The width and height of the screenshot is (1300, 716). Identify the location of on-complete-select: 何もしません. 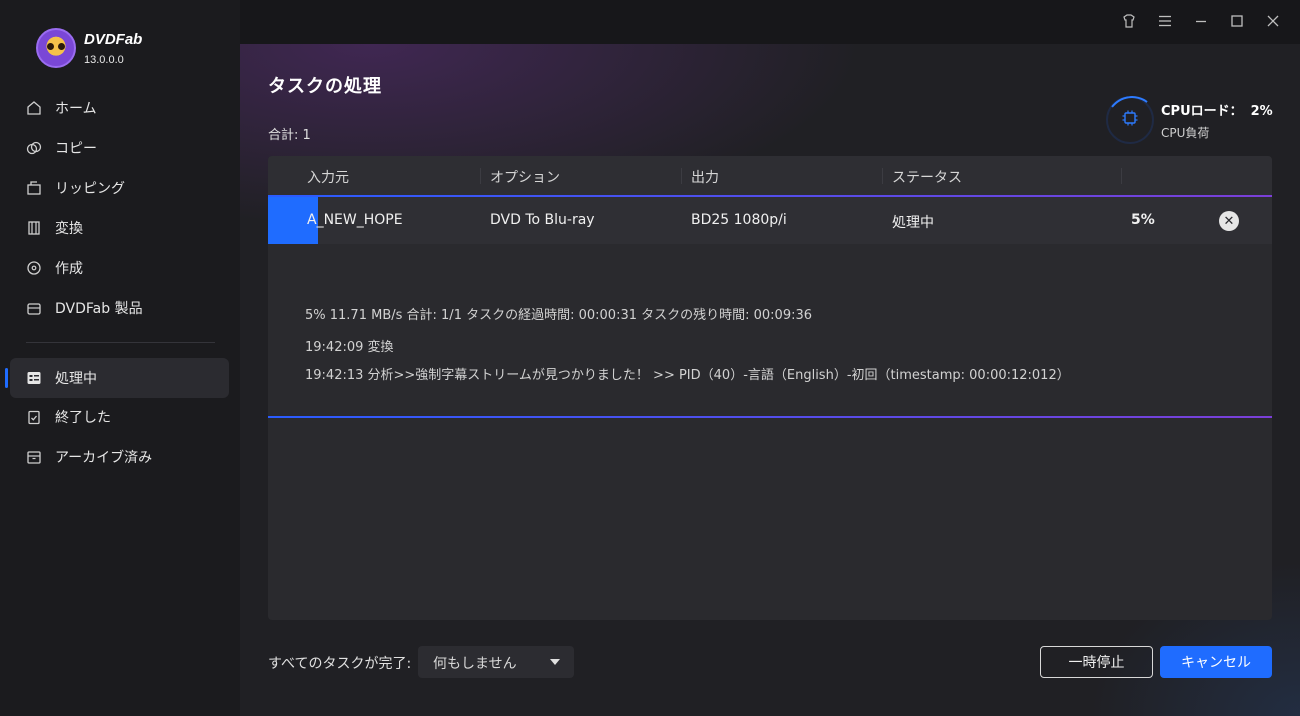
(496, 662).